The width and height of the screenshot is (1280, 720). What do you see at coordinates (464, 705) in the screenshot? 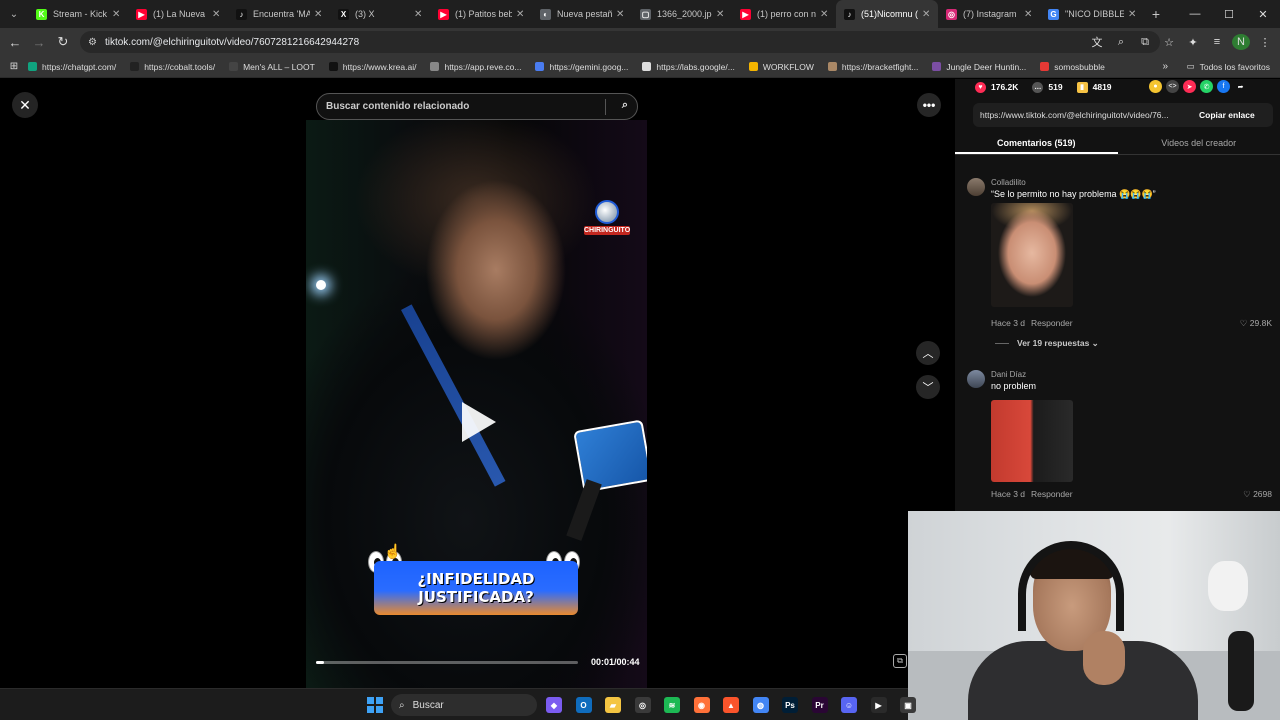
I see `taskbar-search: ⌕ Buscar` at bounding box center [464, 705].